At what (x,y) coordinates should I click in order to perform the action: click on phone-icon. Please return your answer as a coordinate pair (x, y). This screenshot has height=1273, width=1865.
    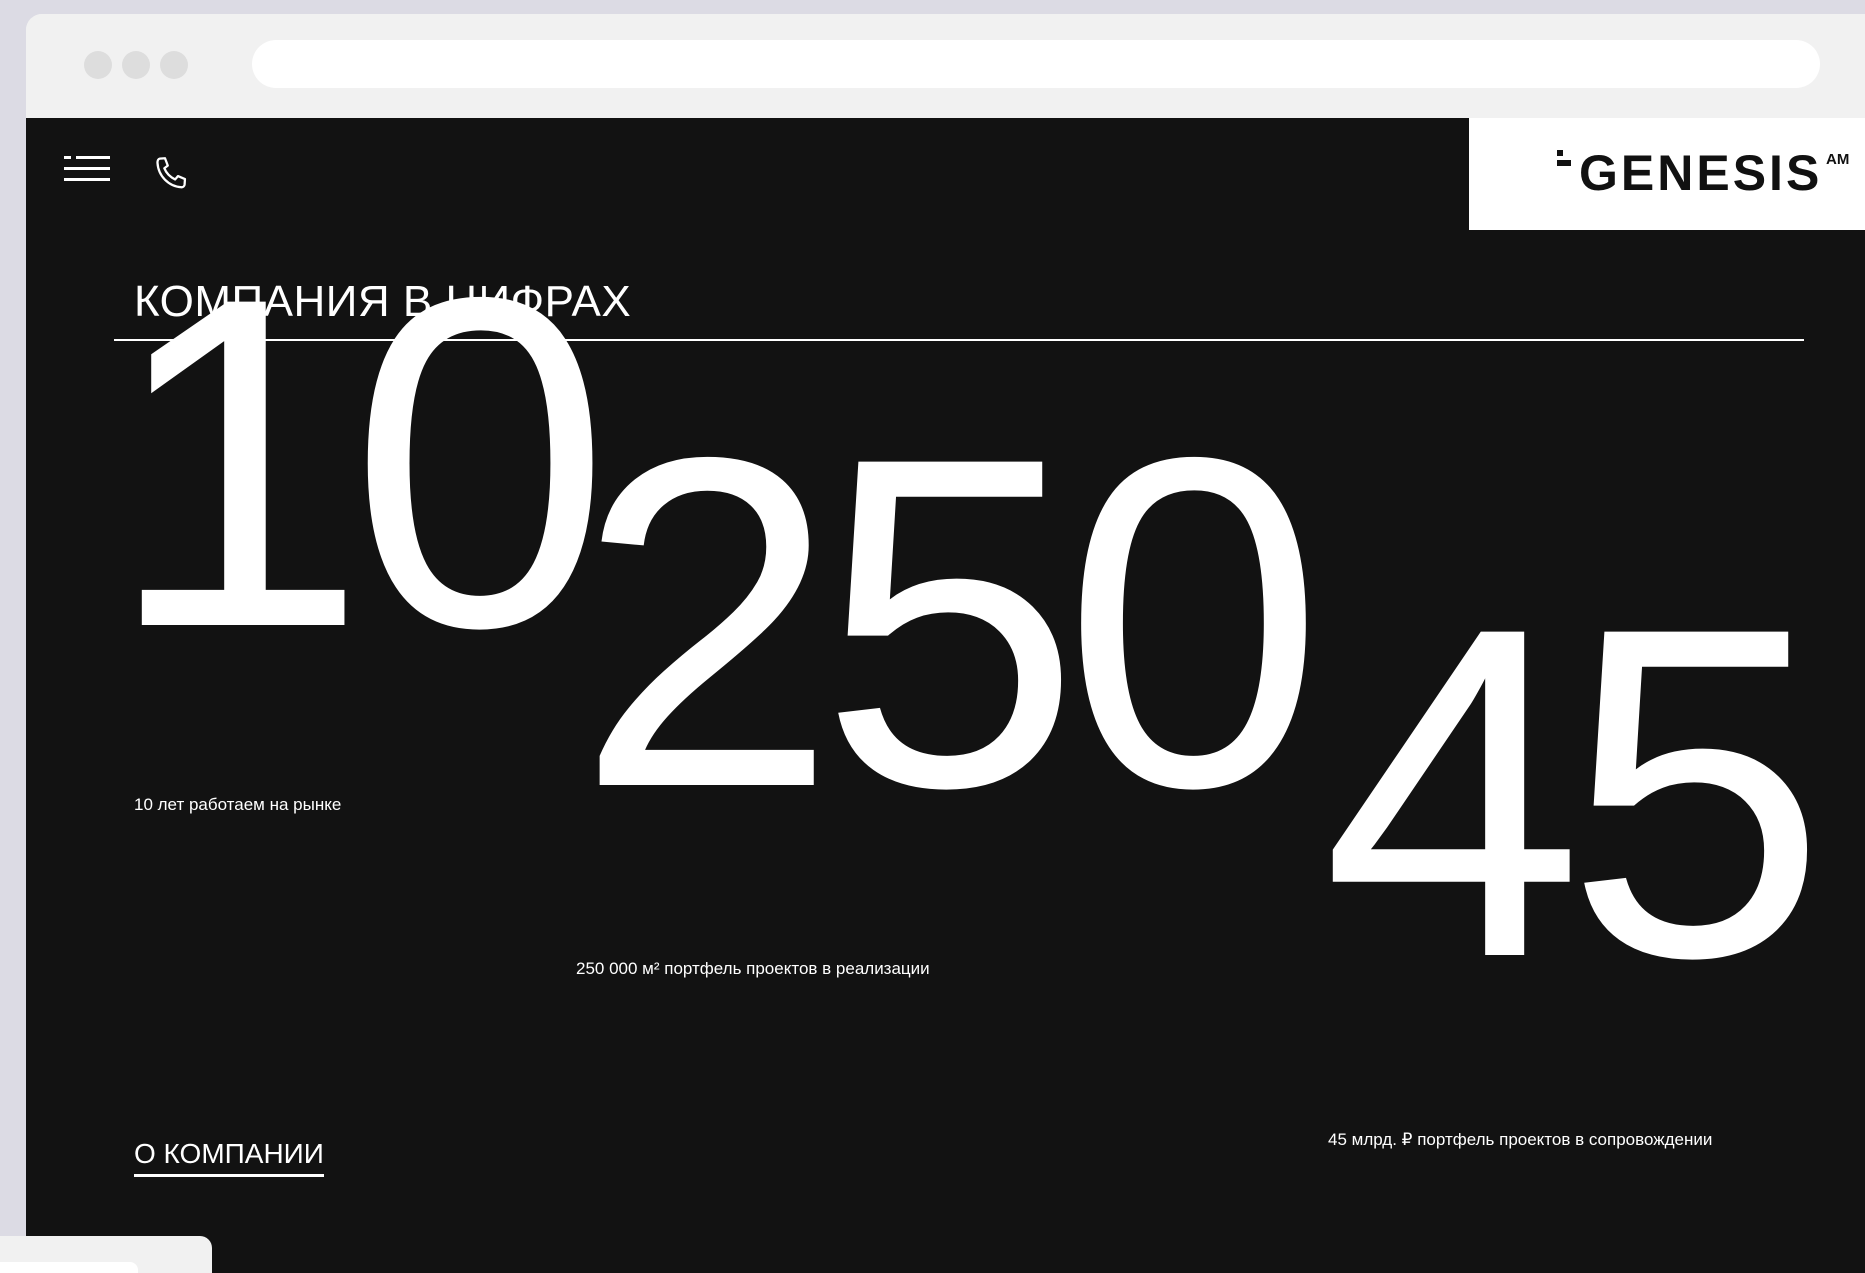
    Looking at the image, I should click on (172, 174).